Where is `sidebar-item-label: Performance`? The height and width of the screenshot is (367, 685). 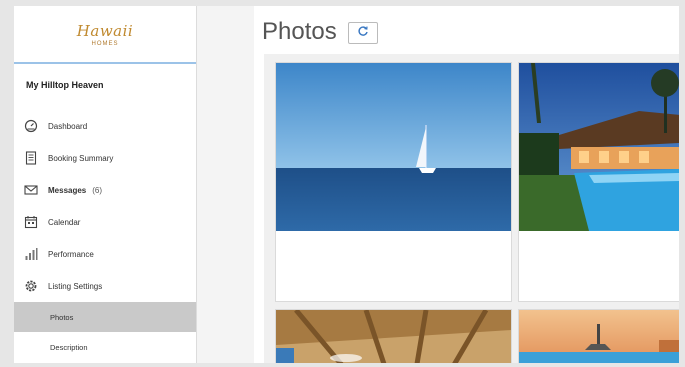
sidebar-item-label: Performance is located at coordinates (71, 254).